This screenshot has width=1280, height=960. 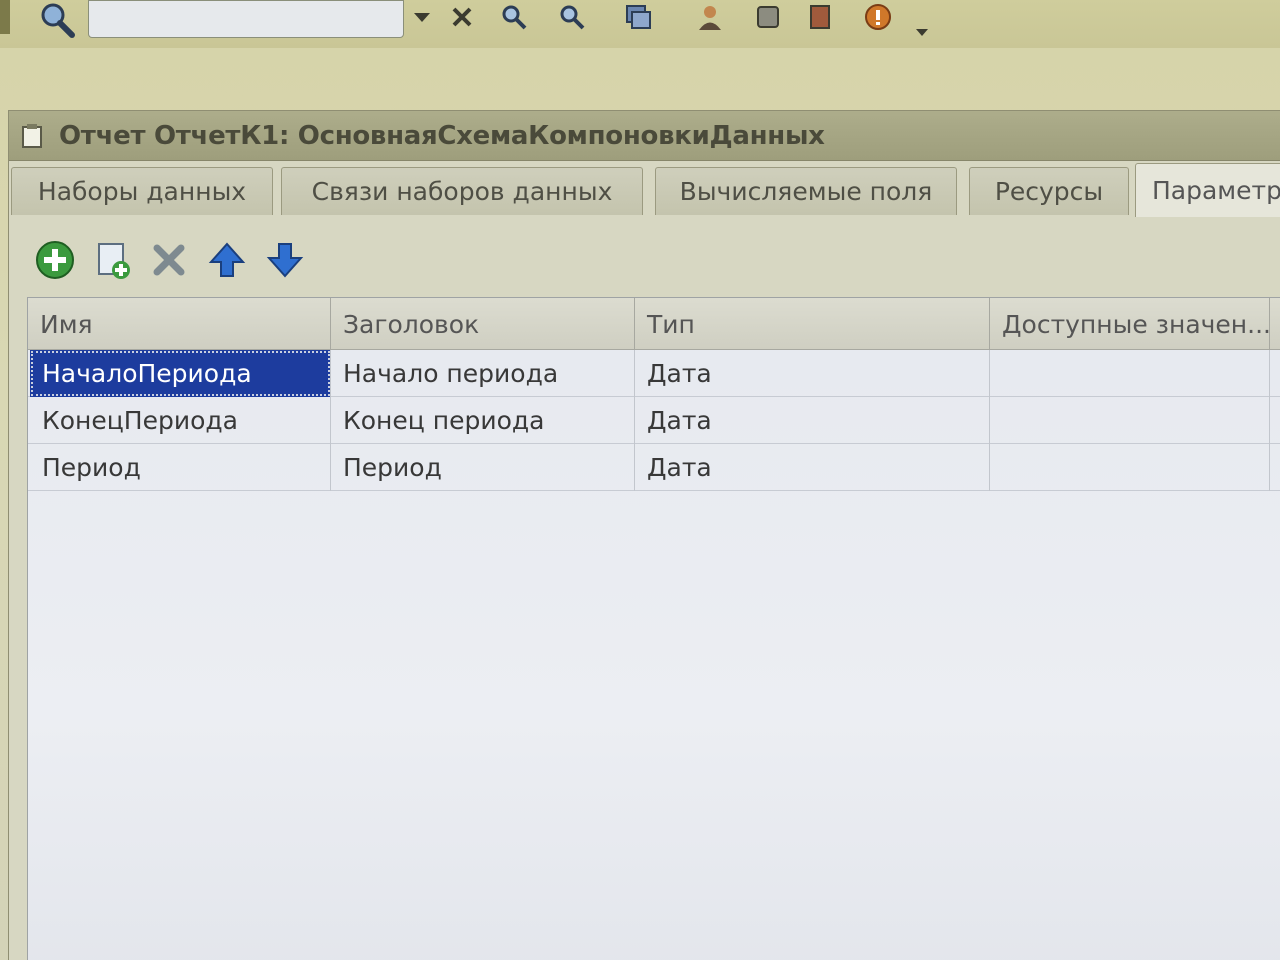 What do you see at coordinates (55, 260) in the screenshot?
I see `add-icon` at bounding box center [55, 260].